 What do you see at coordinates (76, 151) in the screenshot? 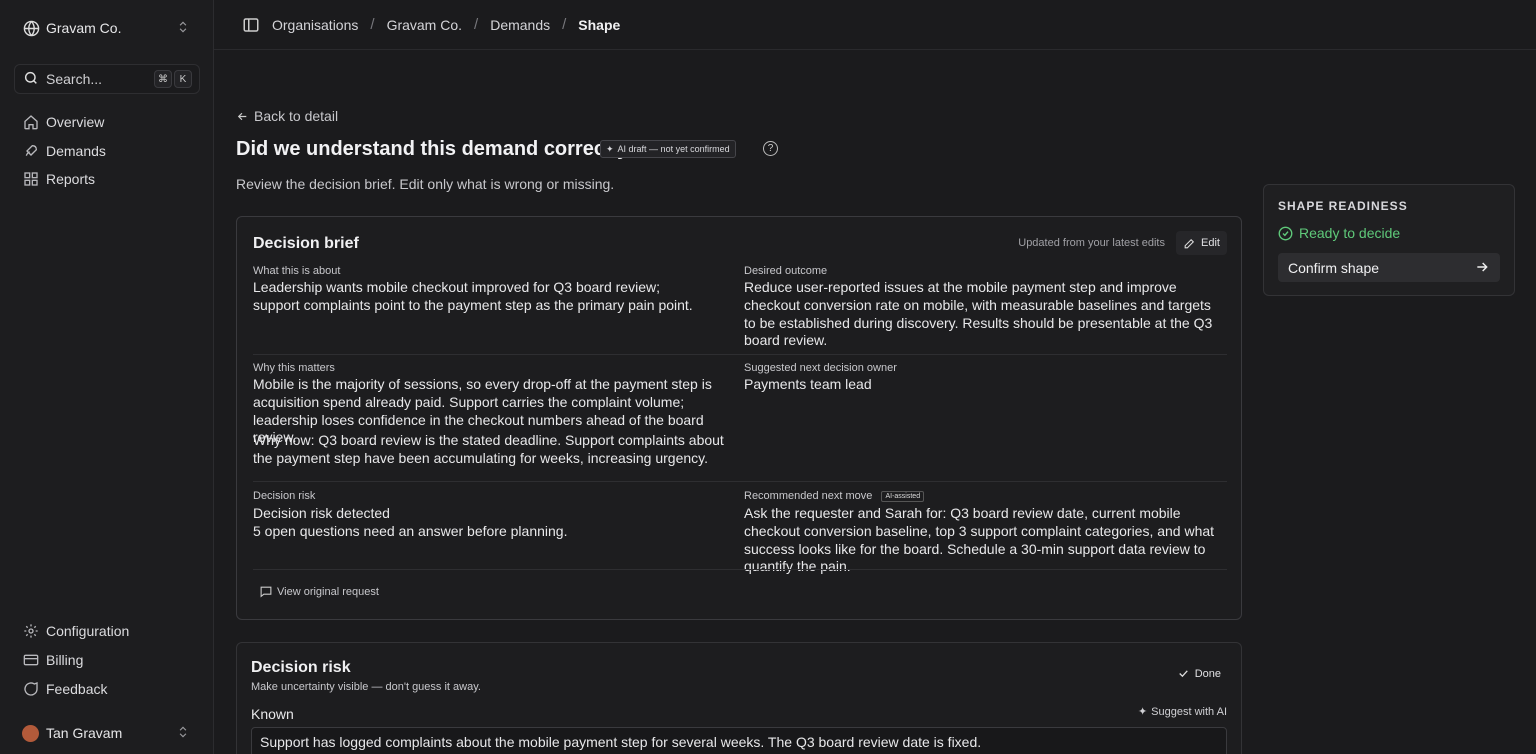
I see `sidebar-item-label: Demands` at bounding box center [76, 151].